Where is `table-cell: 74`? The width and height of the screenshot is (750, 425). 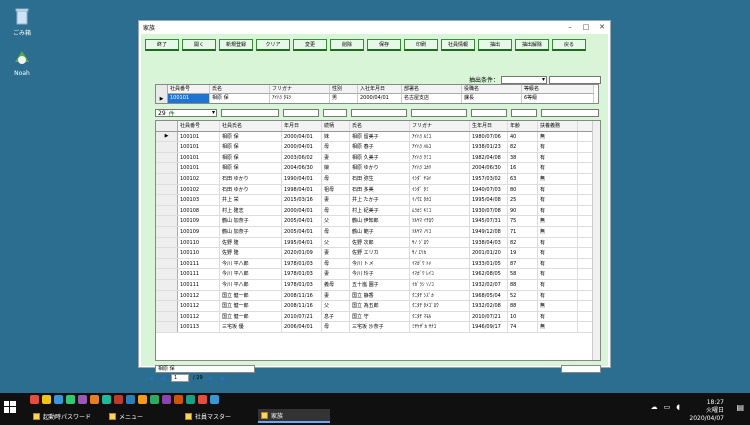
table-cell: 74 is located at coordinates (523, 327).